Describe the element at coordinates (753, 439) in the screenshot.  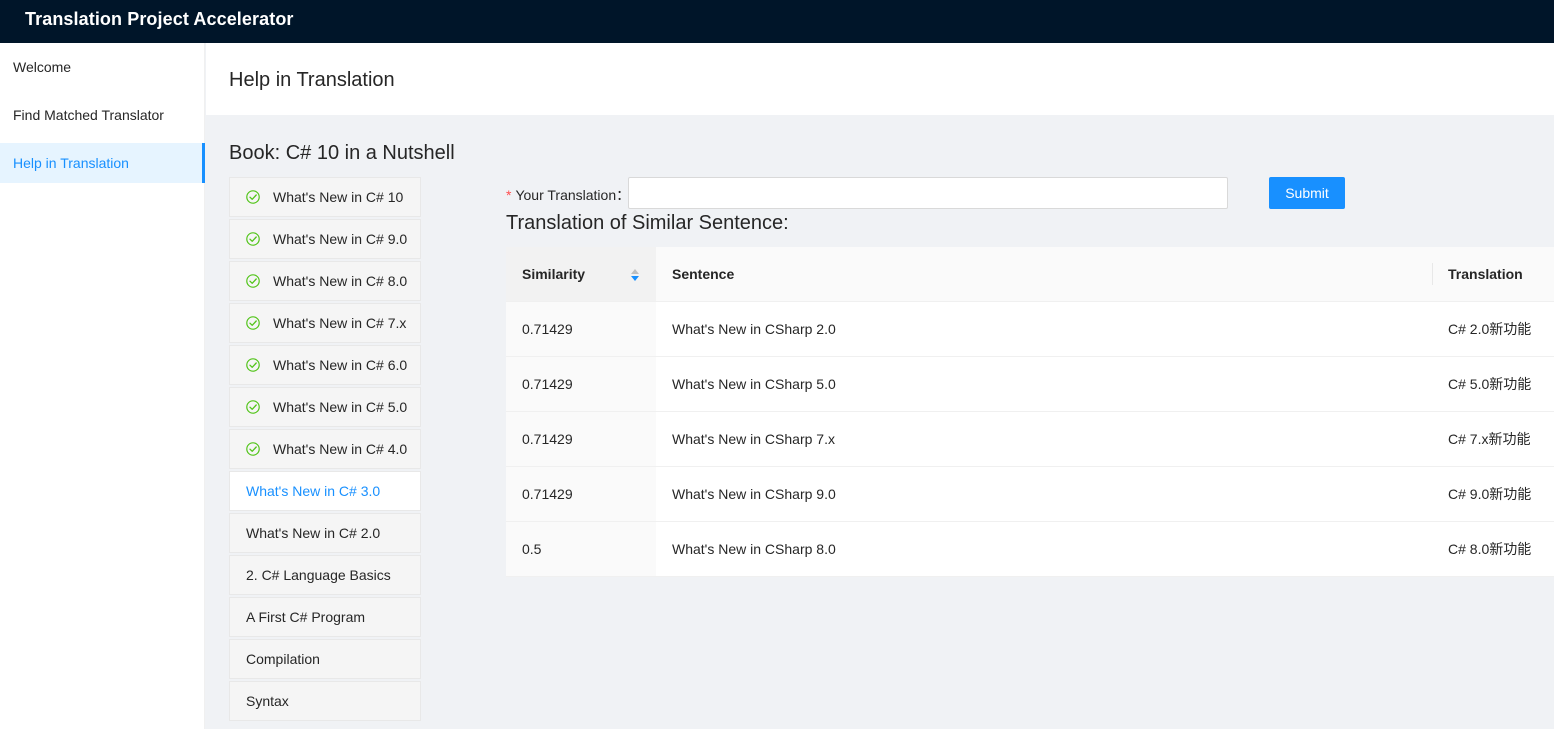
I see `sentence-cell: What's New in CSharp 7.x` at that location.